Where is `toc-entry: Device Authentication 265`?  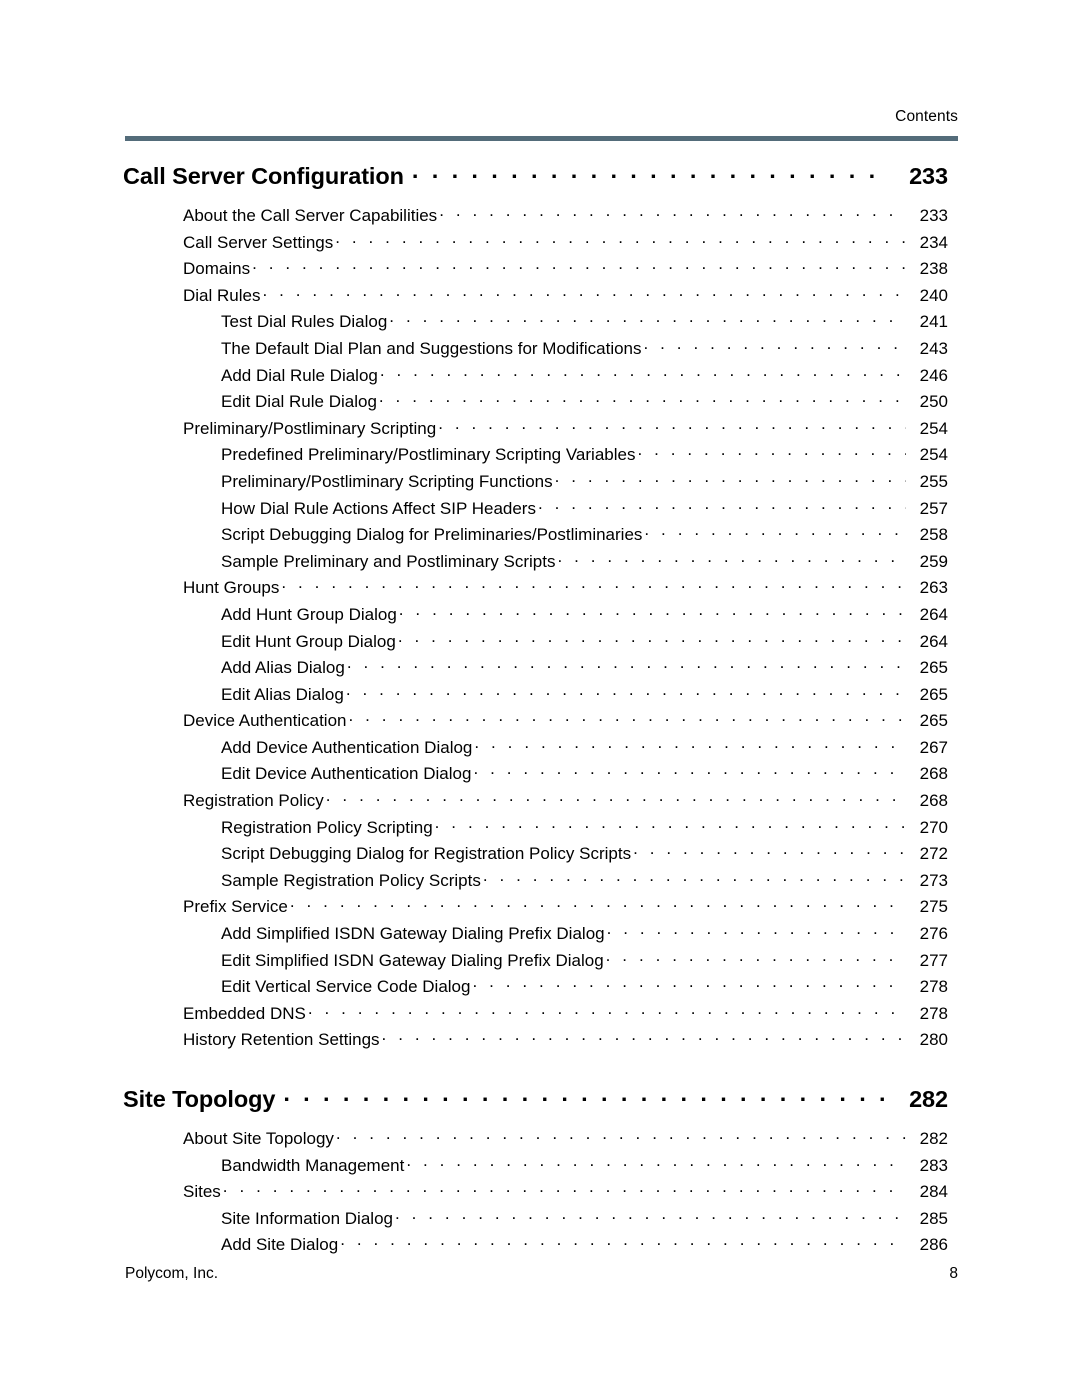
toc-entry: Device Authentication 265 is located at coordinates (540, 723).